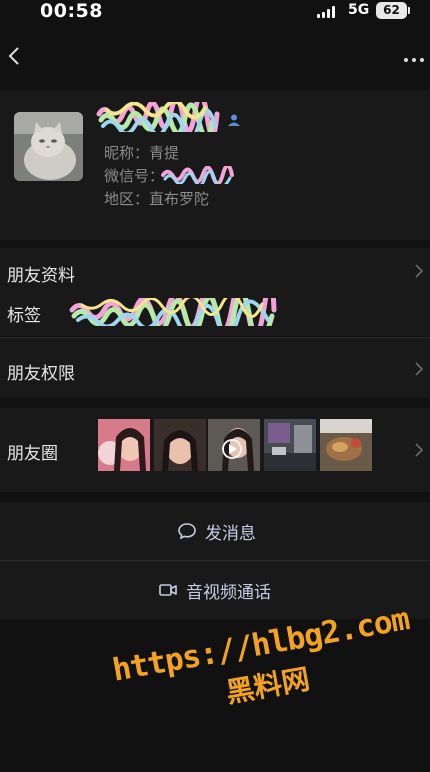  I want to click on video-call-content: 音视频通话, so click(214, 590).